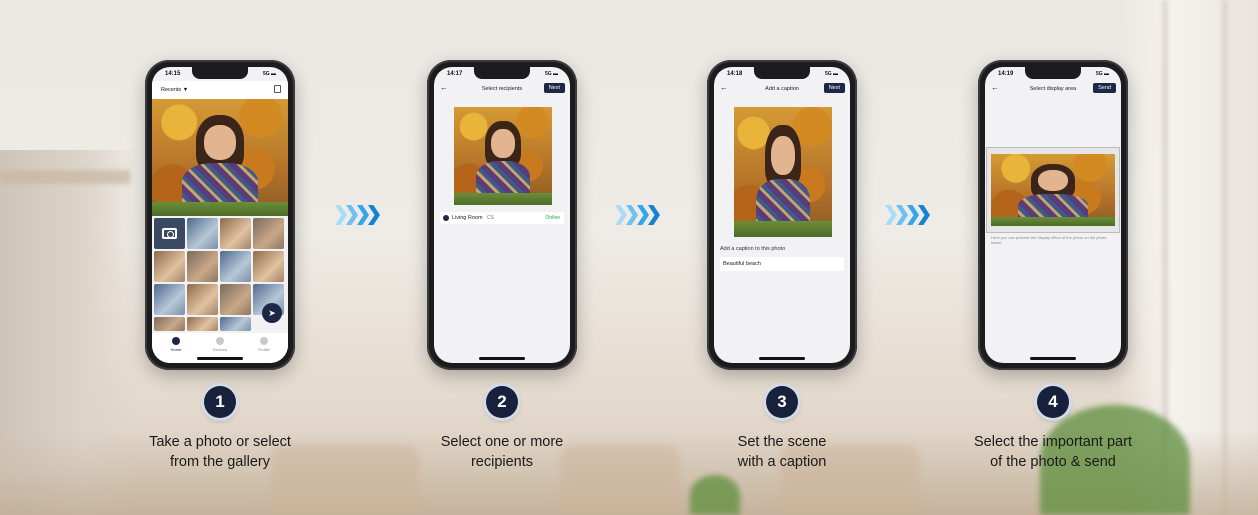 This screenshot has width=1258, height=515. Describe the element at coordinates (753, 249) in the screenshot. I see `caption-label: Add a caption to this photo` at that location.